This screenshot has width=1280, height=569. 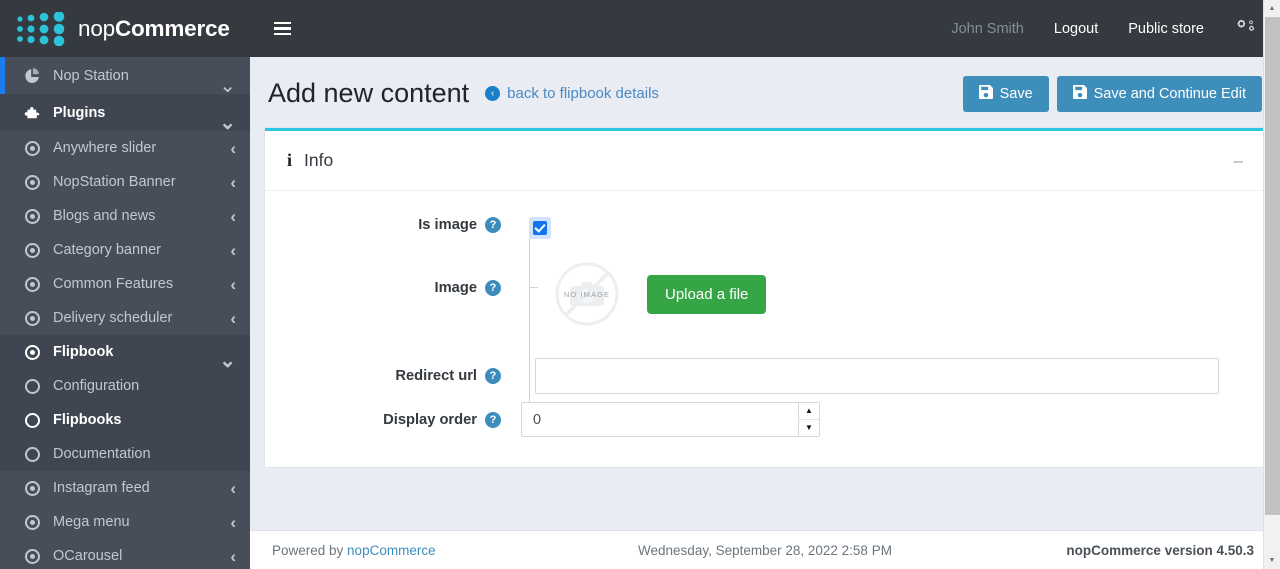 I want to click on is-image-checkbox, so click(x=540, y=228).